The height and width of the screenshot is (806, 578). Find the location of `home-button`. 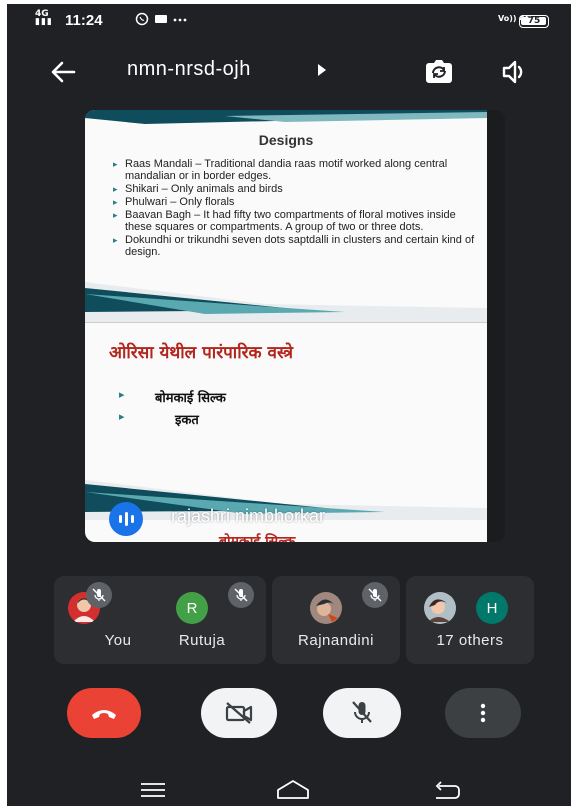

home-button is located at coordinates (293, 790).